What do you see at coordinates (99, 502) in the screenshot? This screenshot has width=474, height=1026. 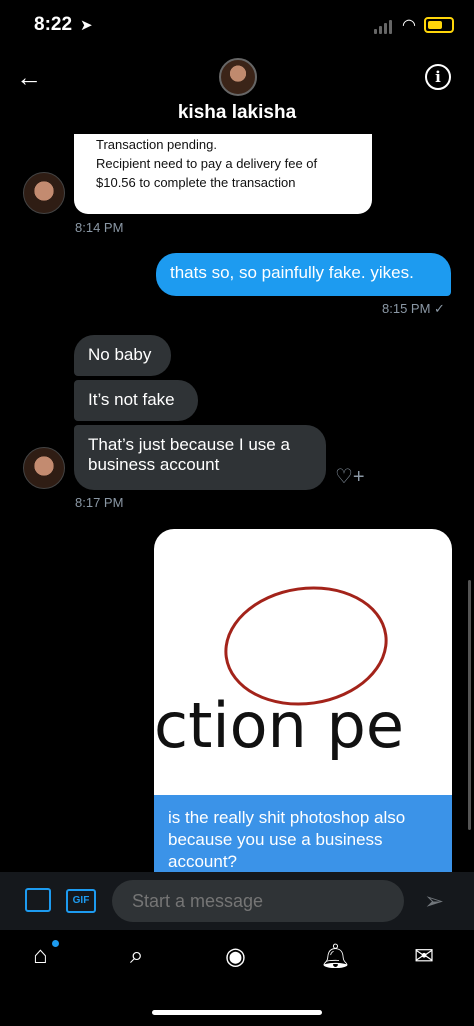 I see `timestamp: 8:17 PM` at bounding box center [99, 502].